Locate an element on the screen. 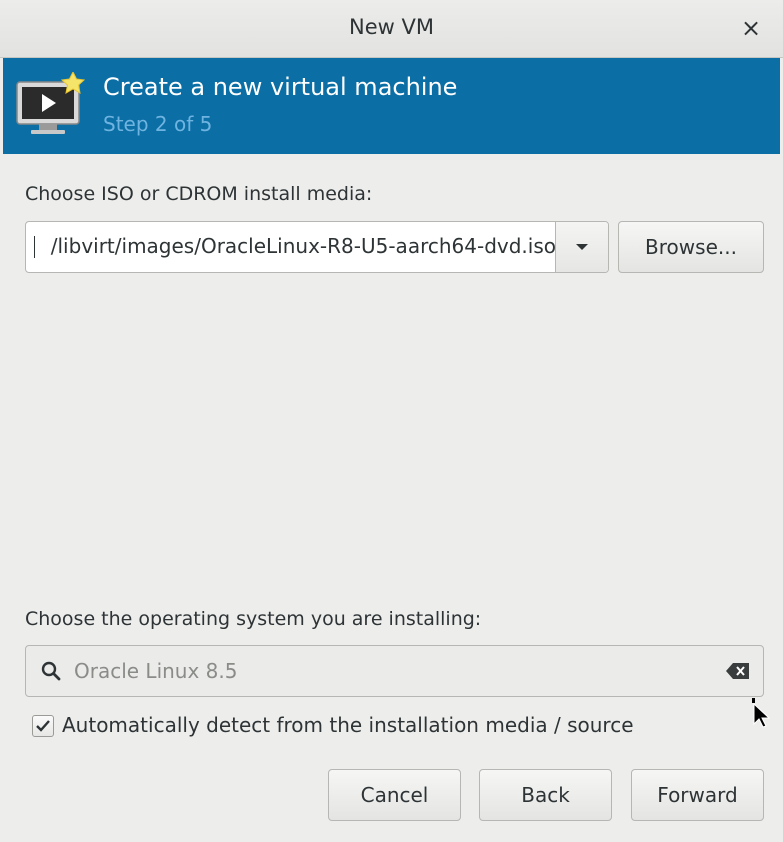  window-title: New VM is located at coordinates (391, 27).